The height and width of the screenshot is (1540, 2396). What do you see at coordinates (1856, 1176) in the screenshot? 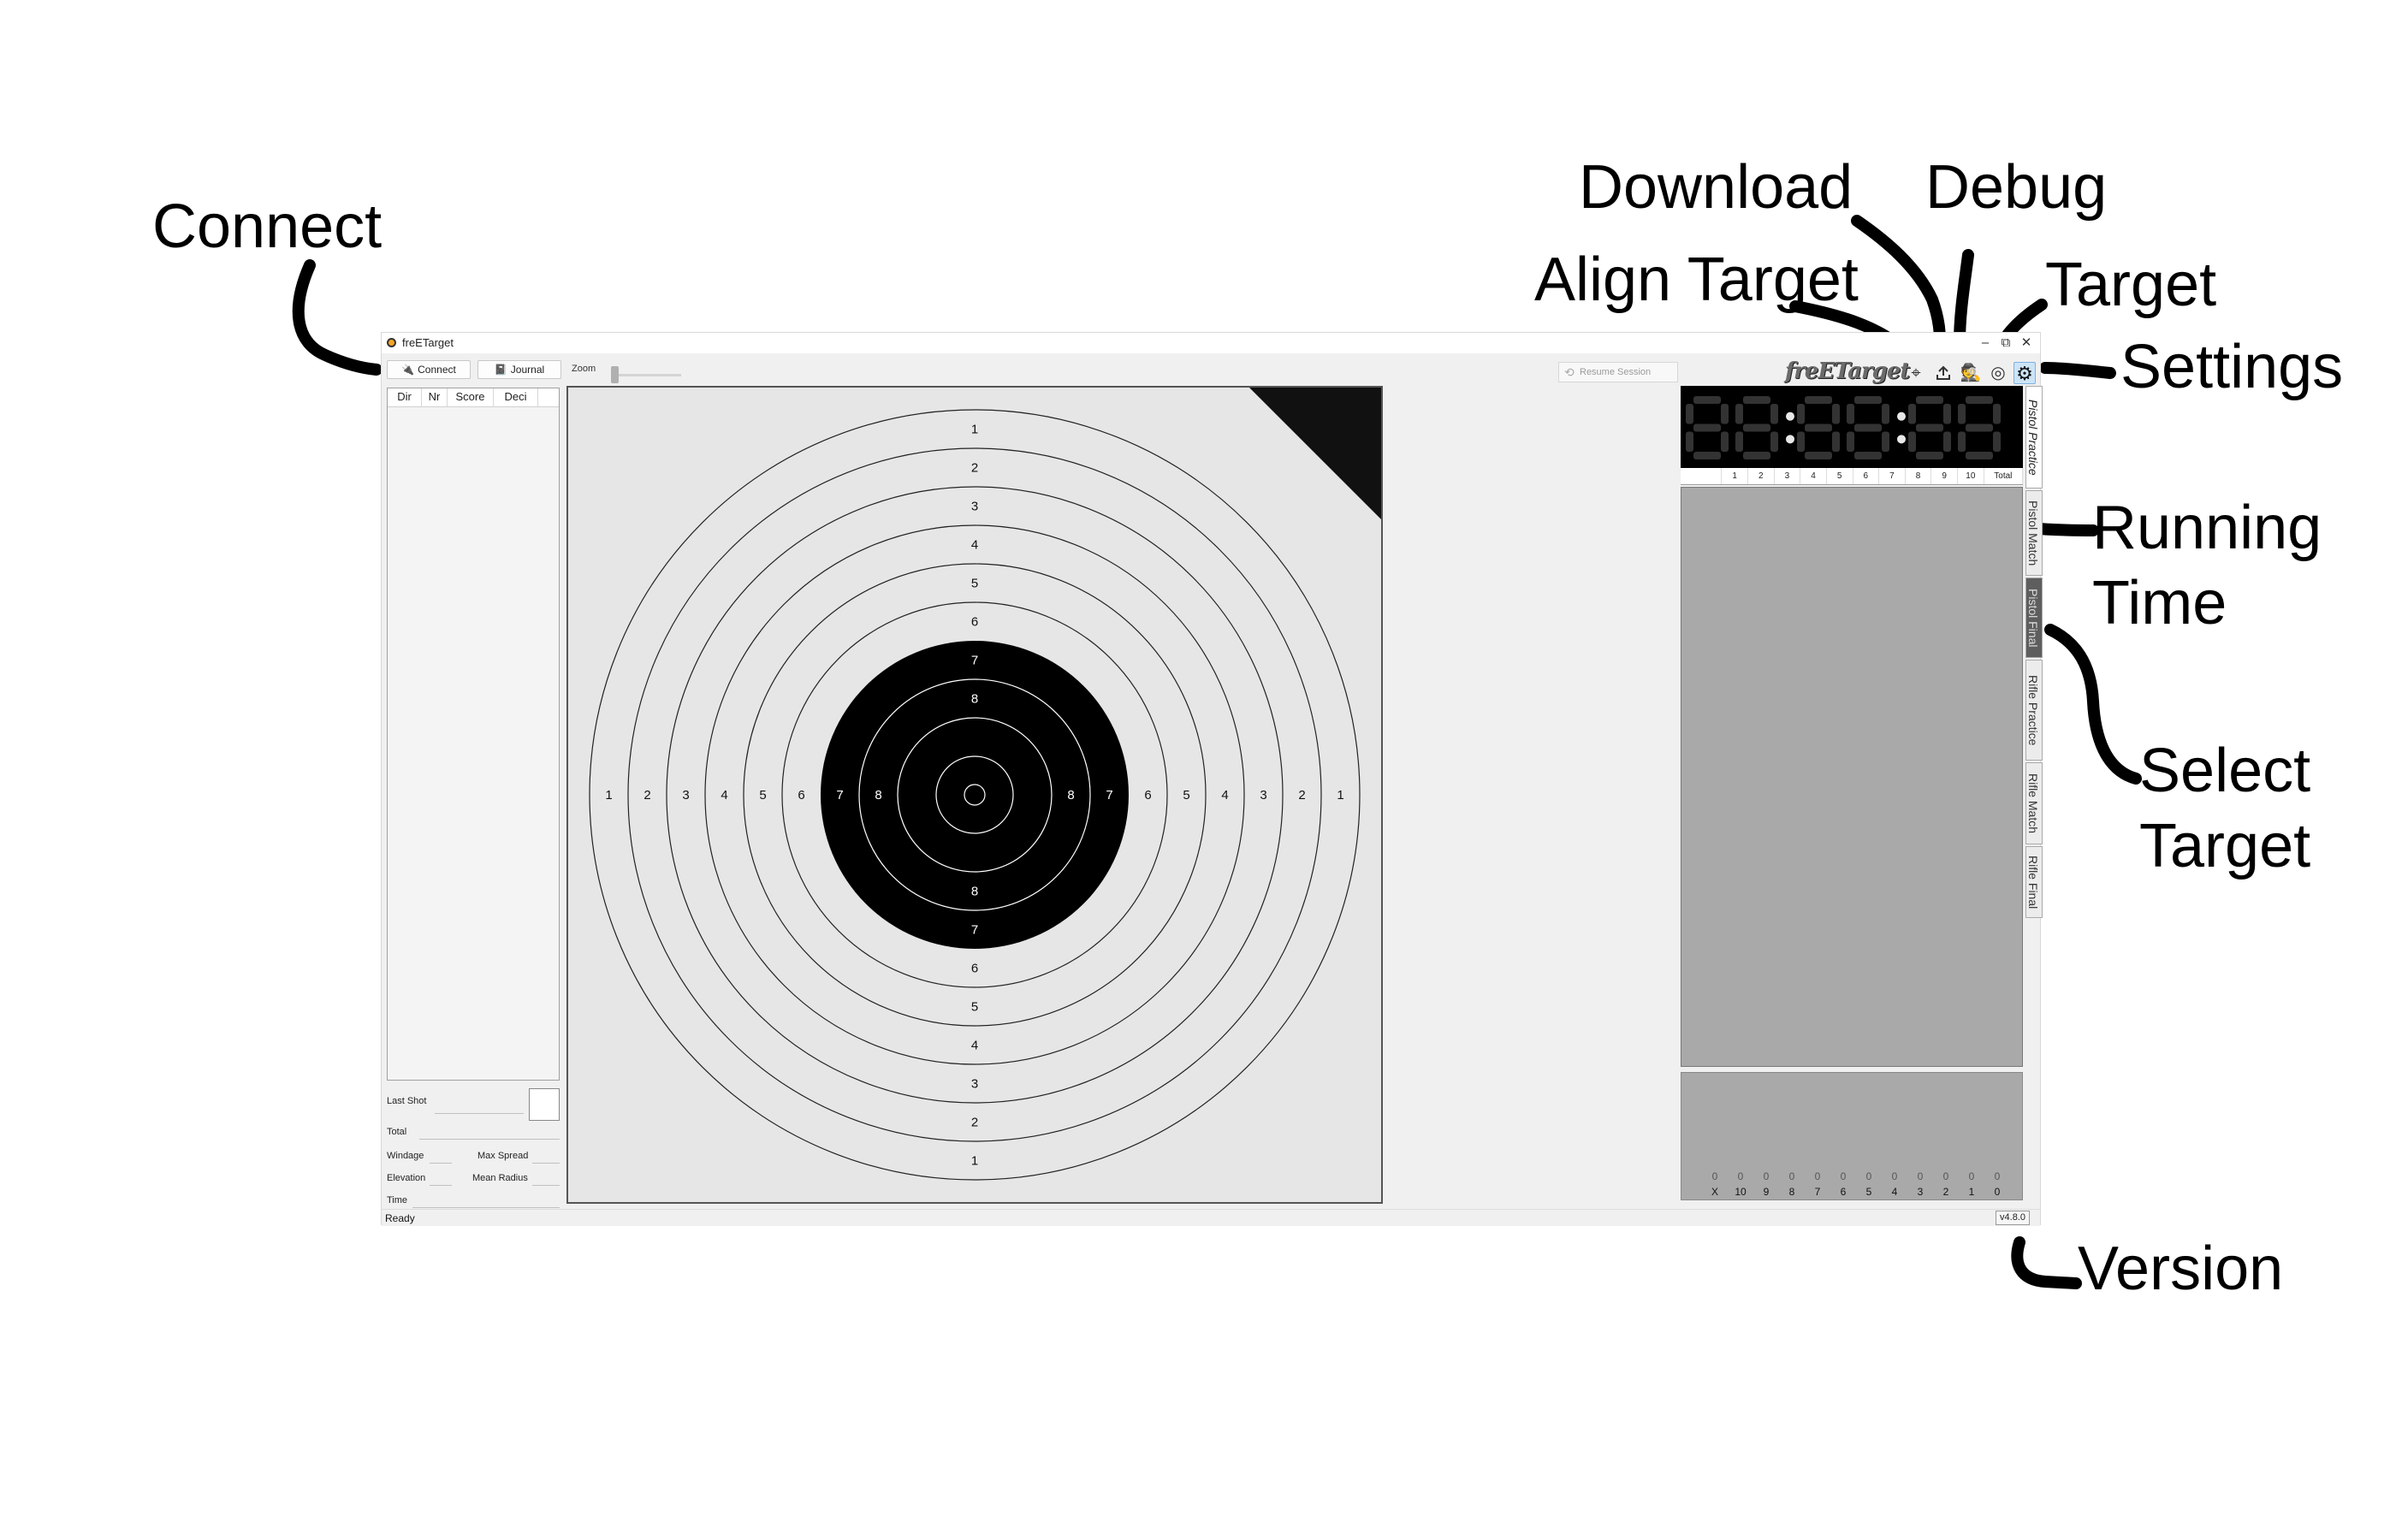
I see `histogram-counts: 0 0 0 0 0 0 0 0 0 0 0 0` at bounding box center [1856, 1176].